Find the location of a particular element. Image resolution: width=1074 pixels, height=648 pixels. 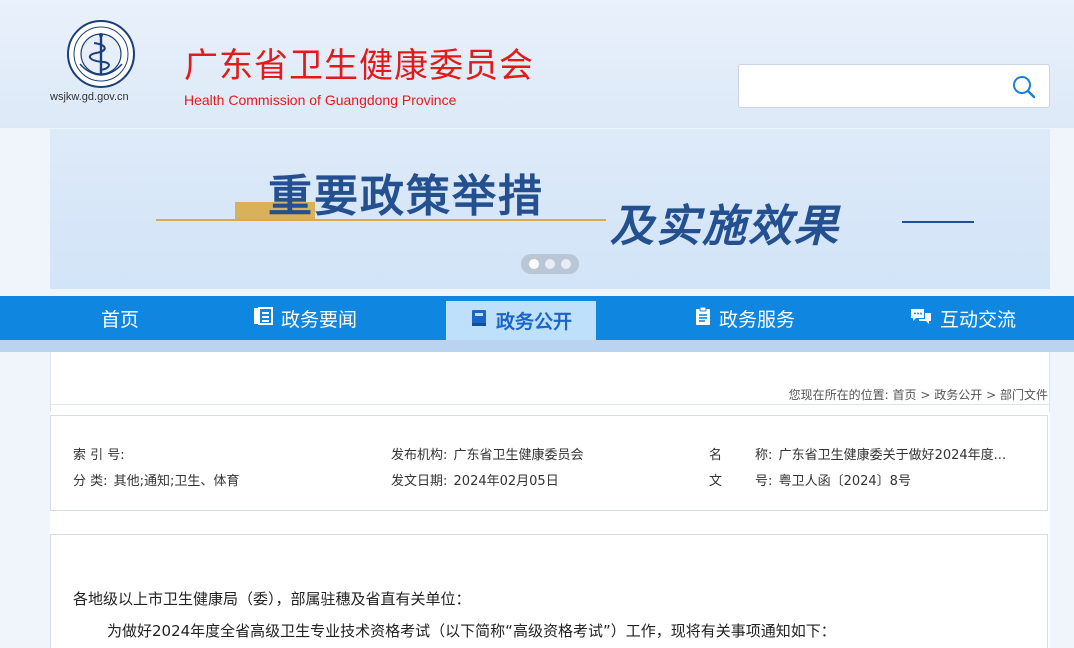

nav-underline-strip is located at coordinates (537, 346).